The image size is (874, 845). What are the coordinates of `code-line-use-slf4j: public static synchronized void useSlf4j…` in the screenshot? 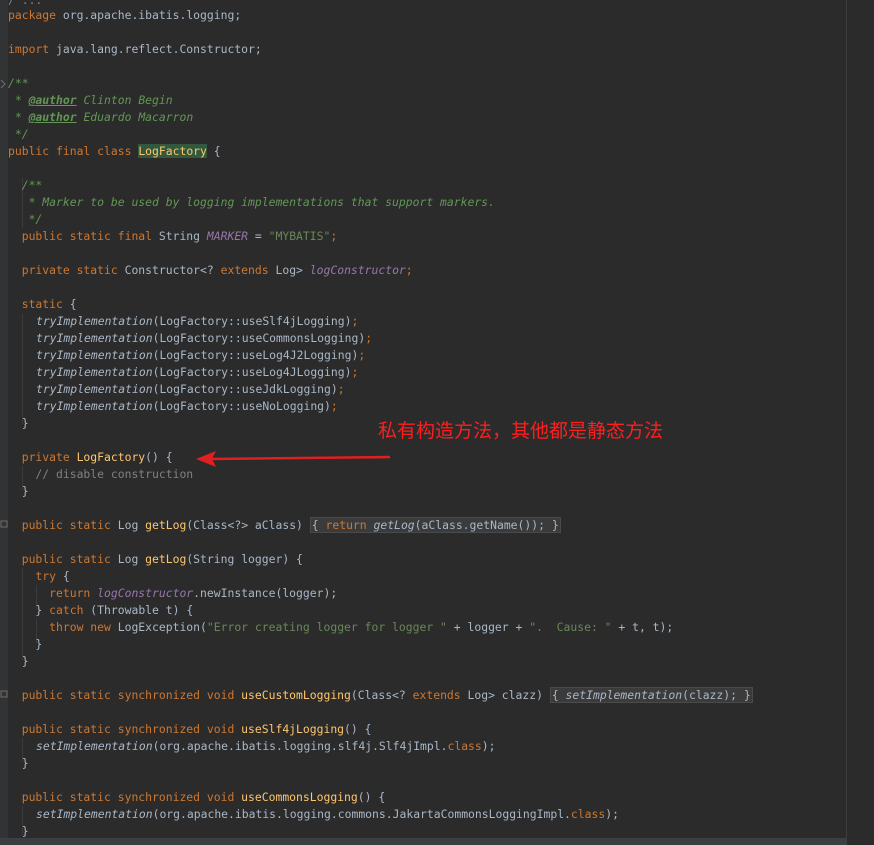 It's located at (190, 729).